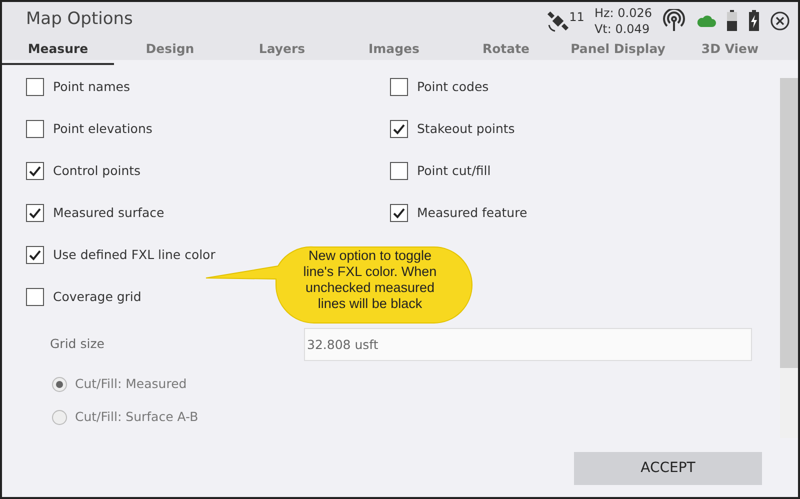  Describe the element at coordinates (706, 21) in the screenshot. I see `cloud-icon` at that location.